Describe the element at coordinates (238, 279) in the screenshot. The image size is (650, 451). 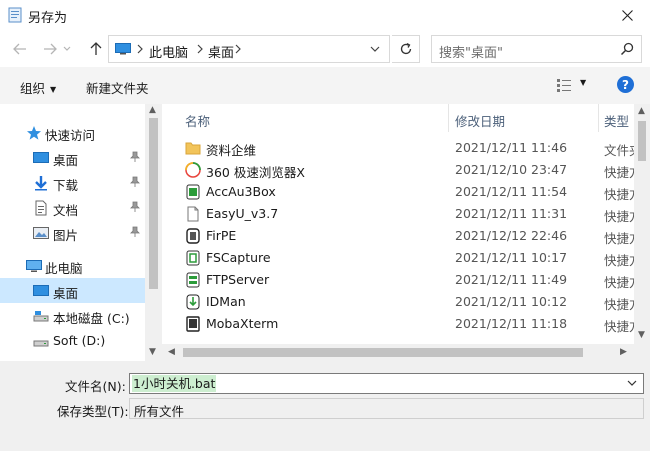
I see `file-name: FTPServer` at that location.